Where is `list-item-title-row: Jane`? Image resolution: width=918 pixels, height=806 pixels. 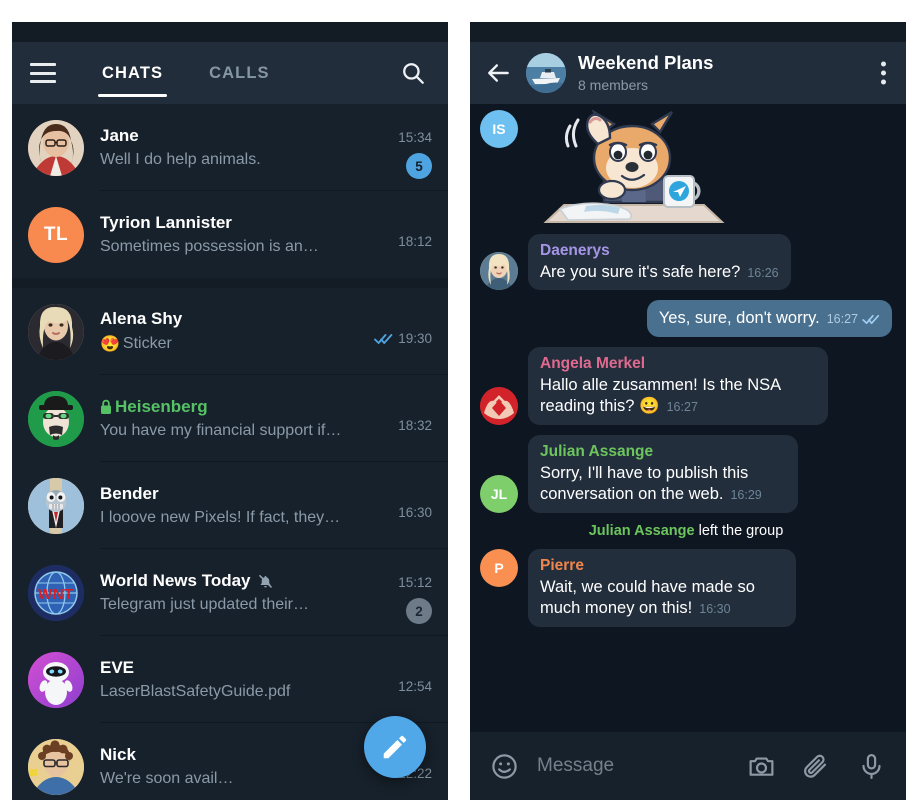 list-item-title-row: Jane is located at coordinates (244, 136).